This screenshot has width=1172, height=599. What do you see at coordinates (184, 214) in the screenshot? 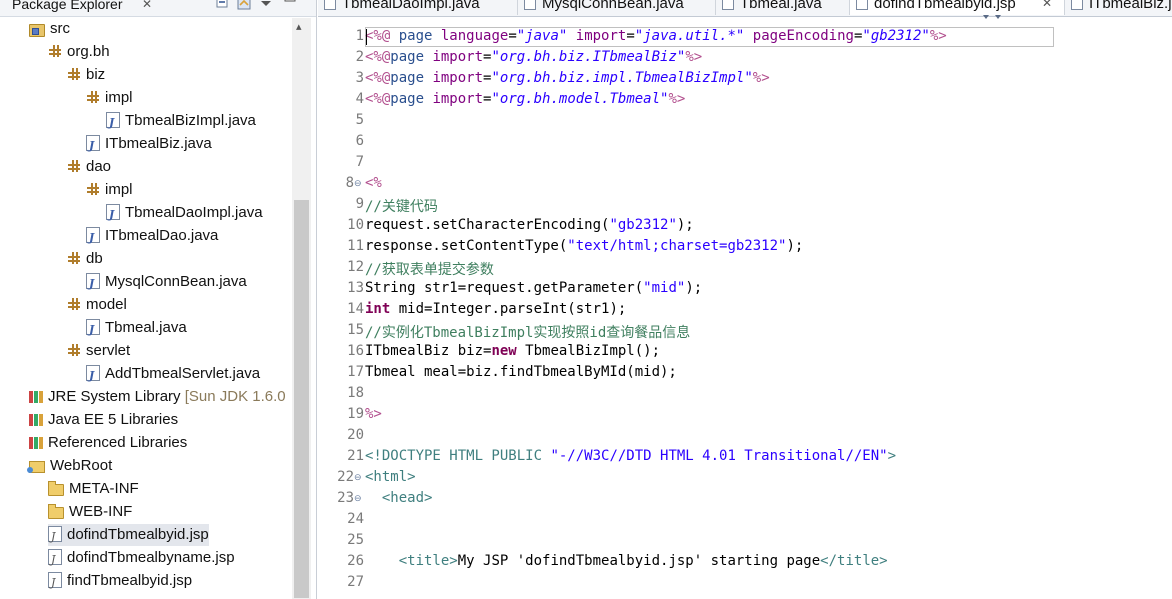
I see `tree-item: TbmealDaoImpl.java` at bounding box center [184, 214].